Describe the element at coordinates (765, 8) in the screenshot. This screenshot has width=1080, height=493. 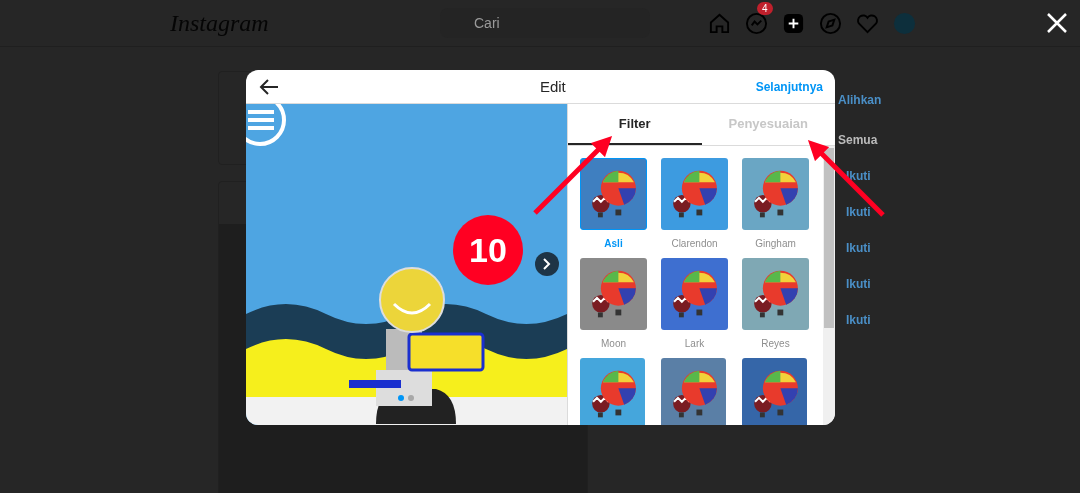
I see `notification-badge: 4` at that location.